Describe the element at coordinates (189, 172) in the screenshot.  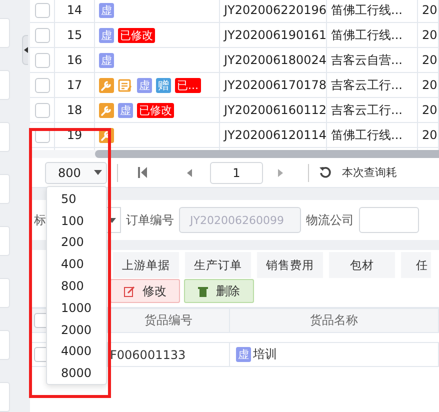
I see `previous-icon` at that location.